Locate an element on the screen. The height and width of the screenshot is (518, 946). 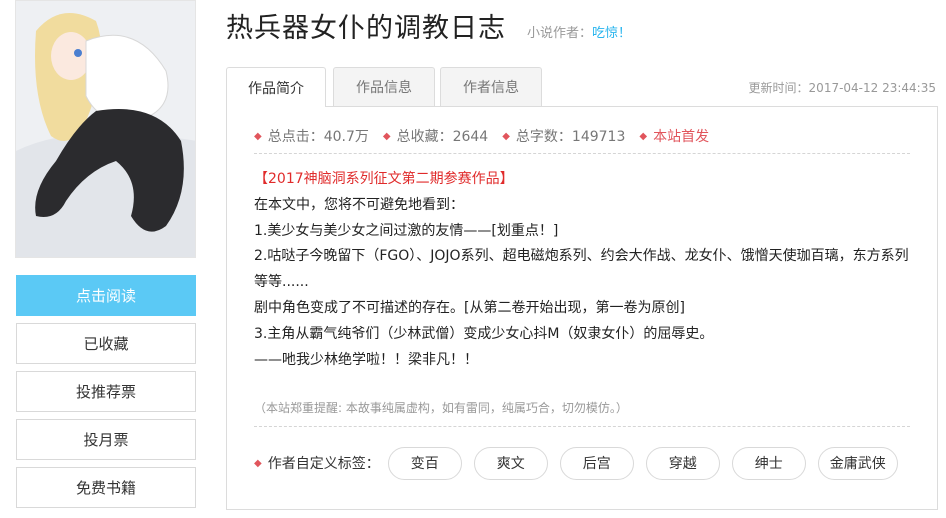
stat-clicks: ◆ 总点击：40.7万 is located at coordinates (311, 136).